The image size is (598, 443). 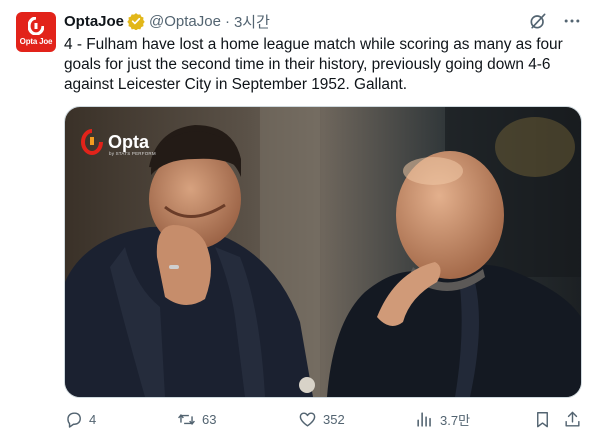 What do you see at coordinates (209, 419) in the screenshot?
I see `repost-count: 63` at bounding box center [209, 419].